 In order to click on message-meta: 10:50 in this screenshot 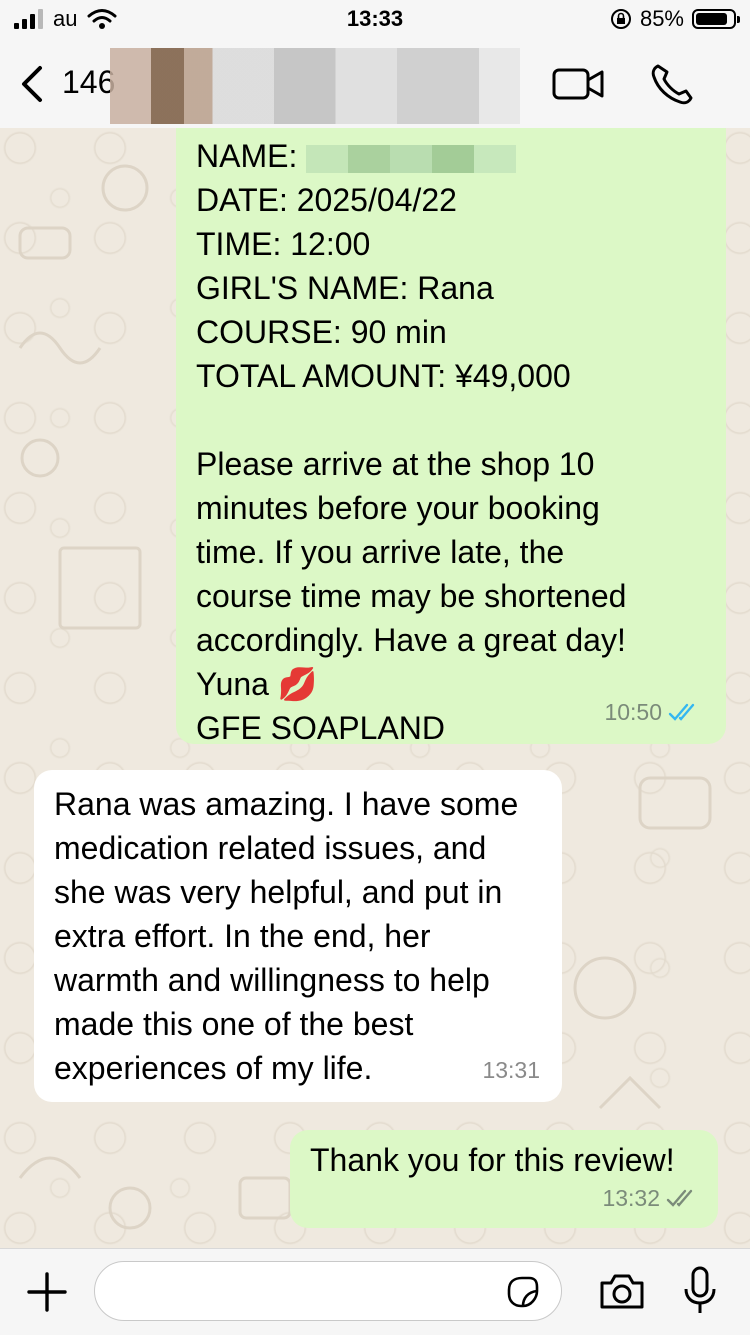, I will do `click(652, 712)`.